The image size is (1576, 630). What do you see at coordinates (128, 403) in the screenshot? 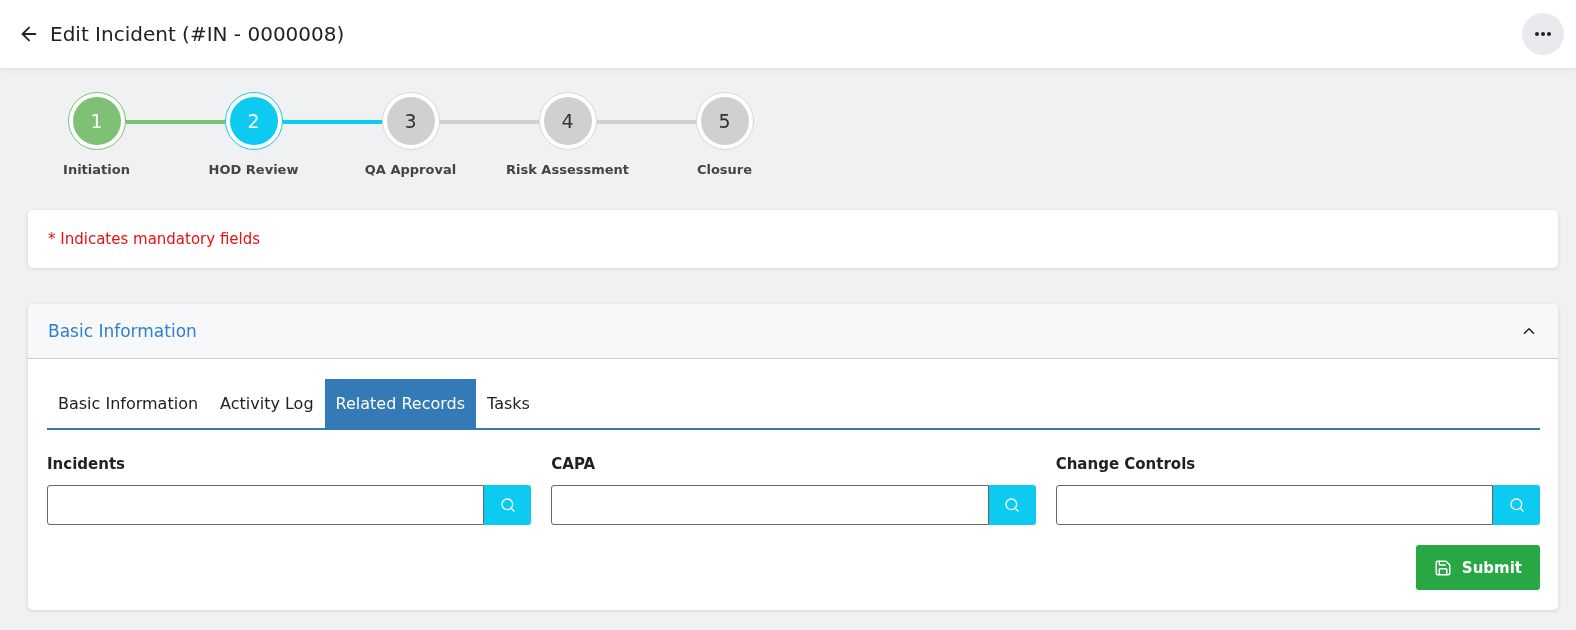
I see `tab: Basic Information` at bounding box center [128, 403].